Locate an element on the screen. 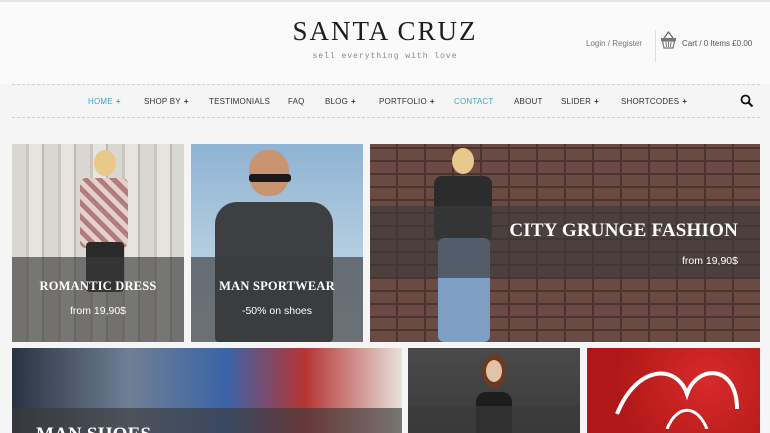 Image resolution: width=770 pixels, height=433 pixels. nav-item-testimonials: TESTIMONIALS is located at coordinates (239, 101).